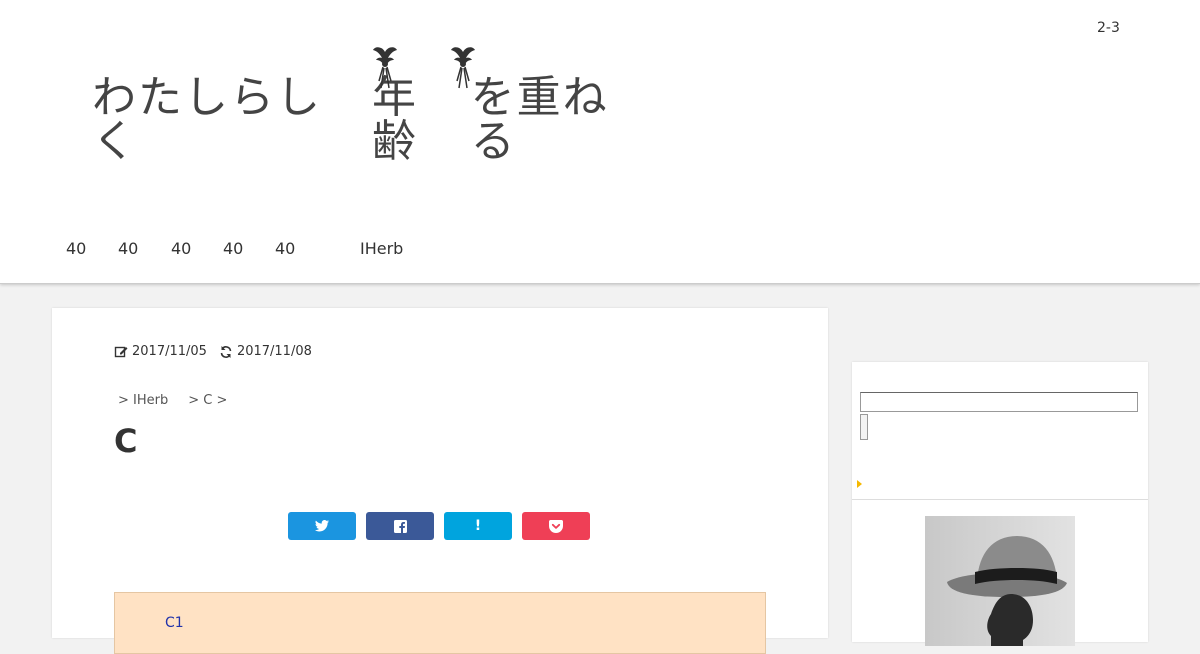  I want to click on fairy-left-icon, so click(385, 68).